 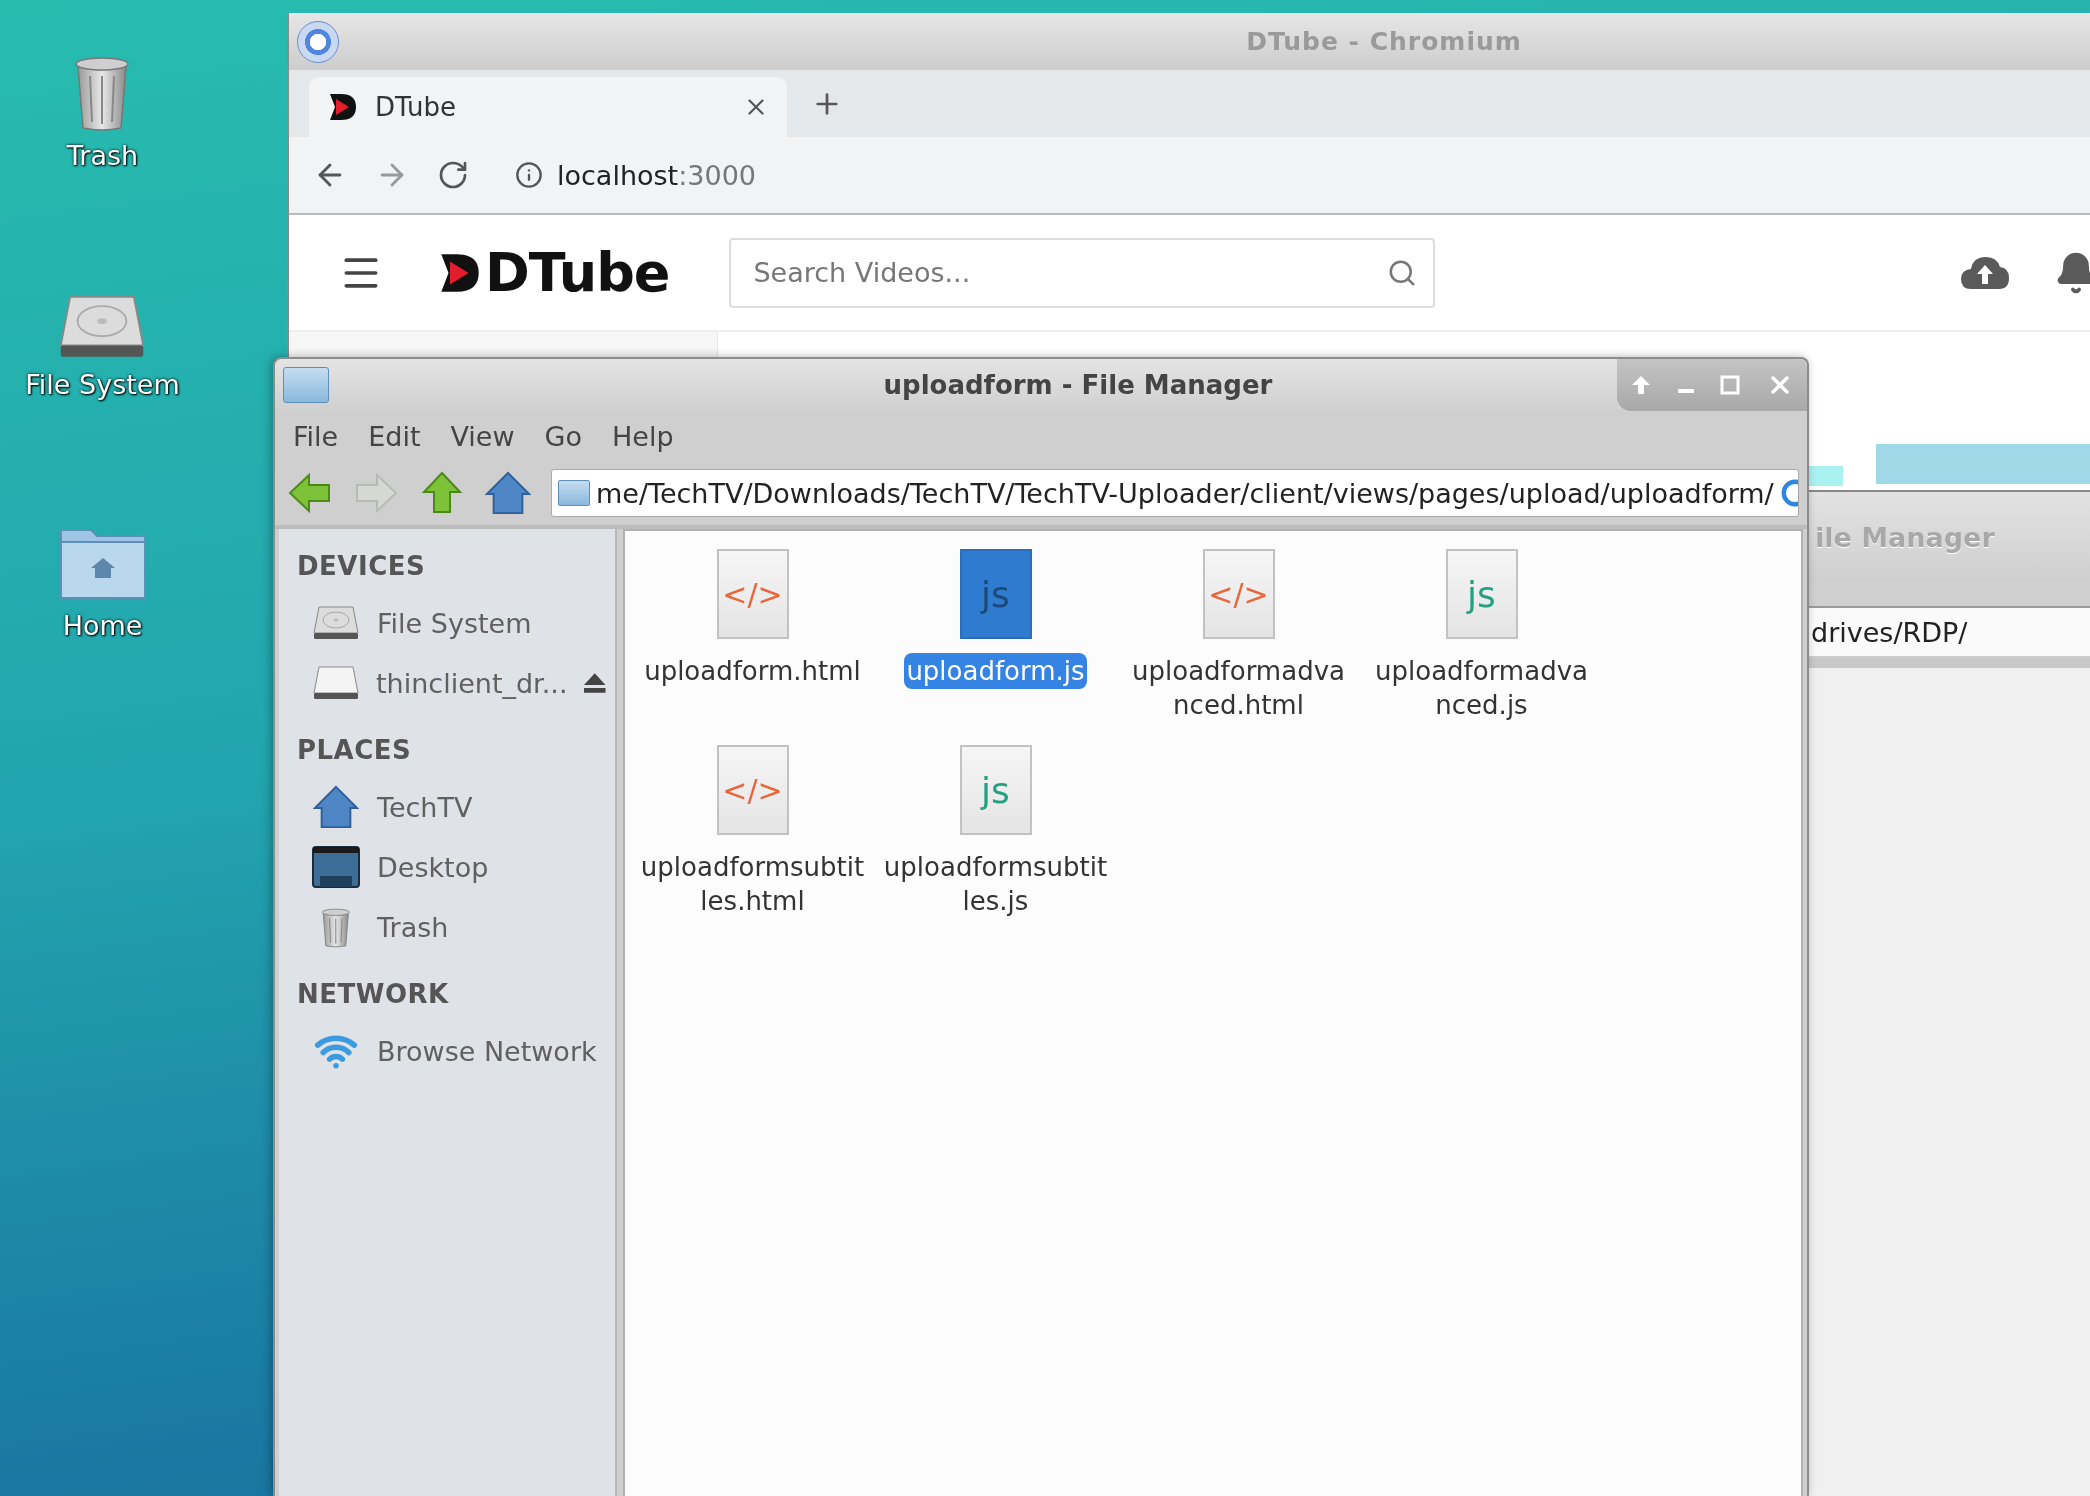 What do you see at coordinates (1686, 391) in the screenshot?
I see `minimize-icon` at bounding box center [1686, 391].